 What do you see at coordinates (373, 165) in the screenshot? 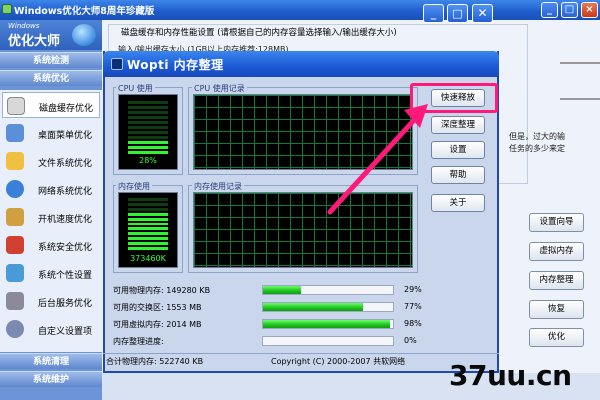
I see `arrow-shaft` at bounding box center [373, 165].